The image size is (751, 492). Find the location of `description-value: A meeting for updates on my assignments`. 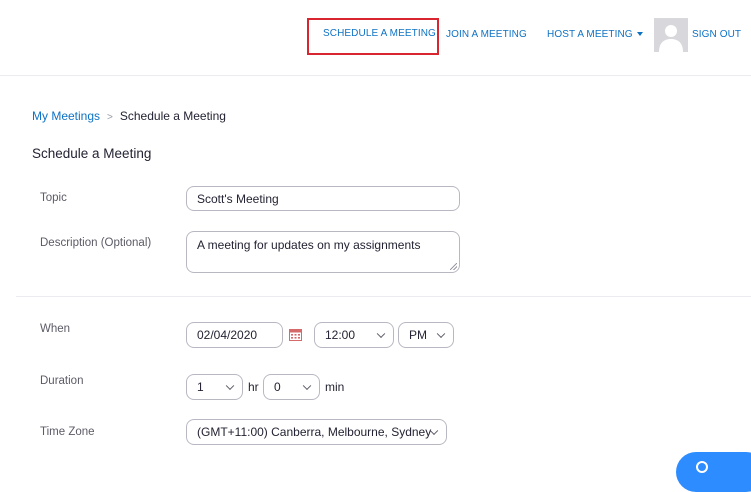

description-value: A meeting for updates on my assignments is located at coordinates (309, 245).